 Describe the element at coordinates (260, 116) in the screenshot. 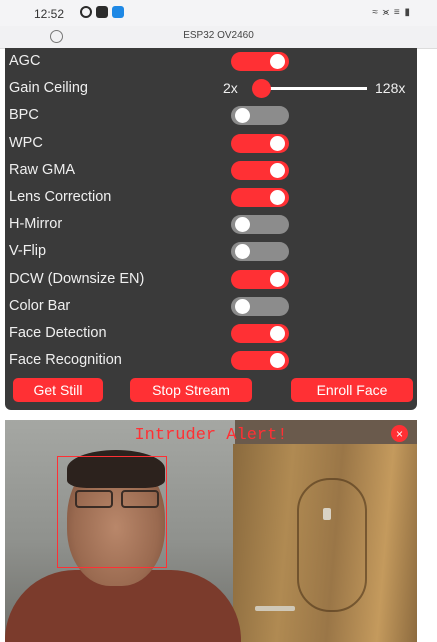

I see `bpc-toggle` at that location.